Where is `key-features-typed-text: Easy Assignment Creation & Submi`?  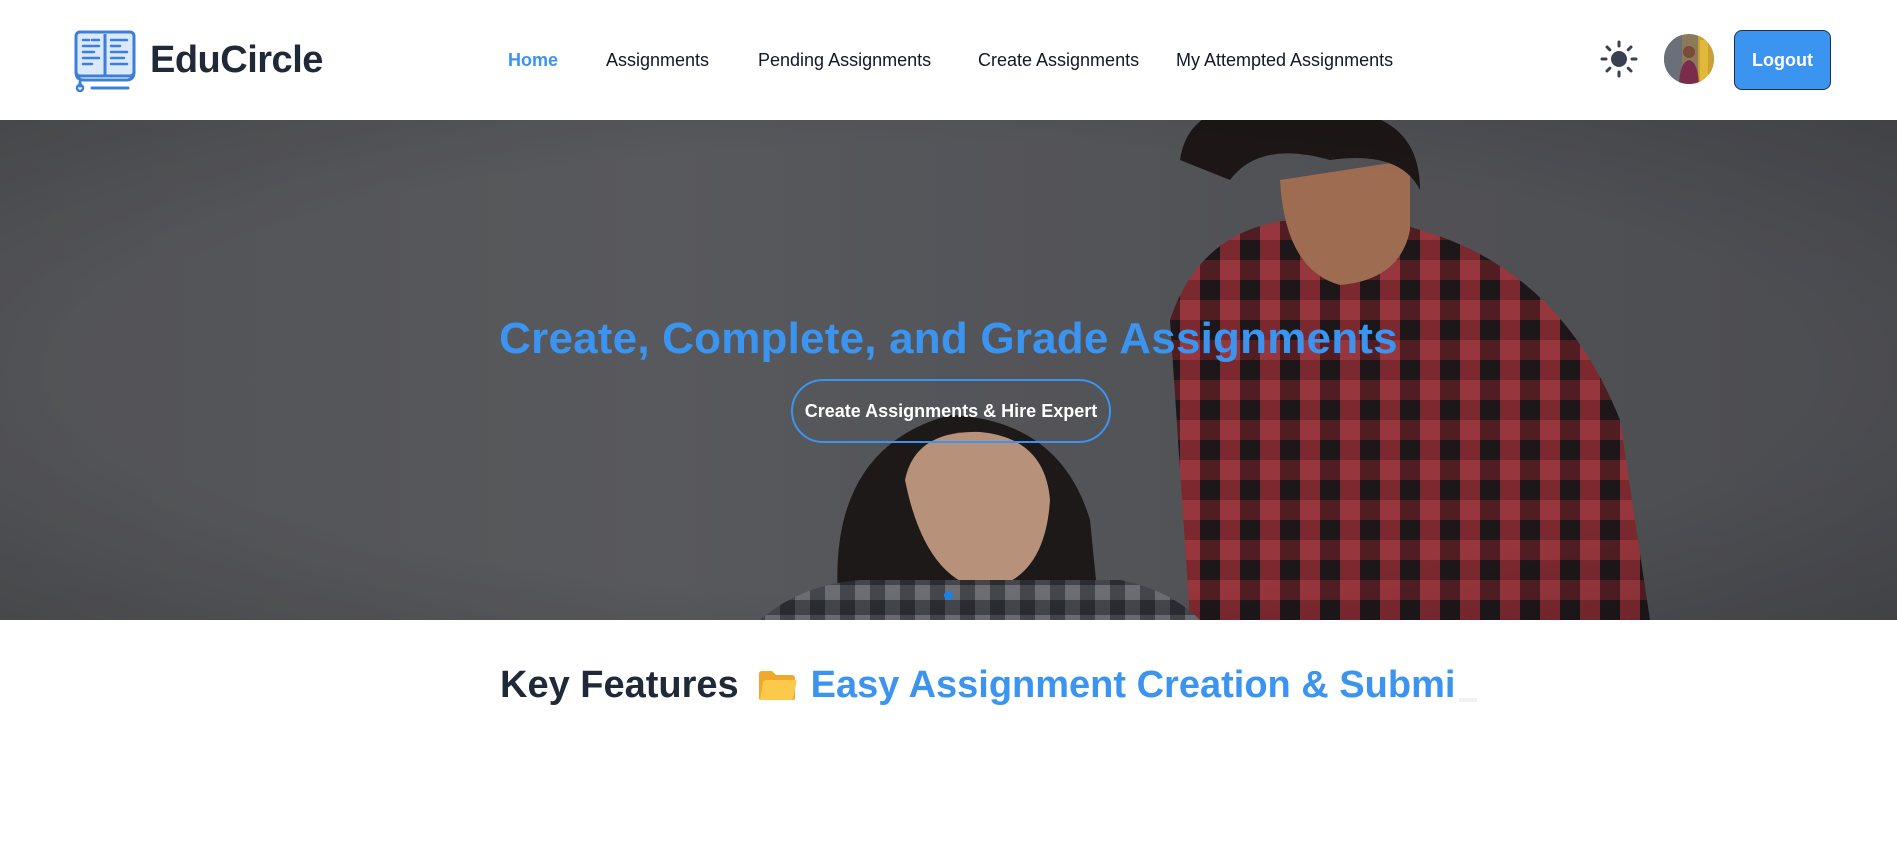
key-features-typed-text: Easy Assignment Creation & Submi is located at coordinates (1133, 684).